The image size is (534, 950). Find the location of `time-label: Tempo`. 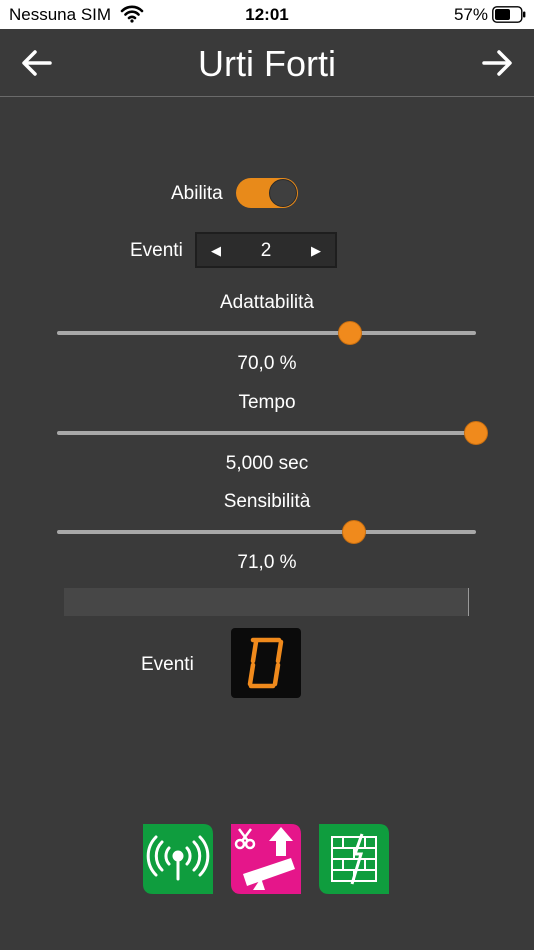

time-label: Tempo is located at coordinates (267, 402).